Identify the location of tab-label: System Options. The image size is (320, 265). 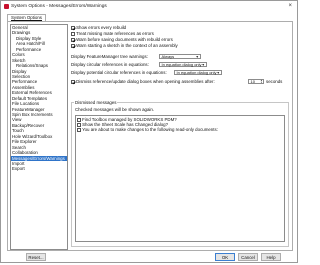
(26, 17).